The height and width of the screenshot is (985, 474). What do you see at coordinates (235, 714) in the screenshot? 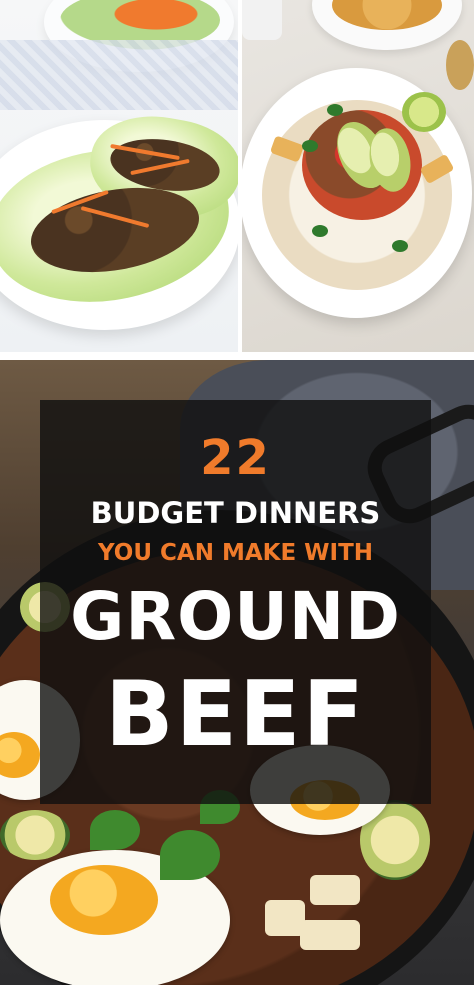
I see `headline-line-4: BEEF` at bounding box center [235, 714].